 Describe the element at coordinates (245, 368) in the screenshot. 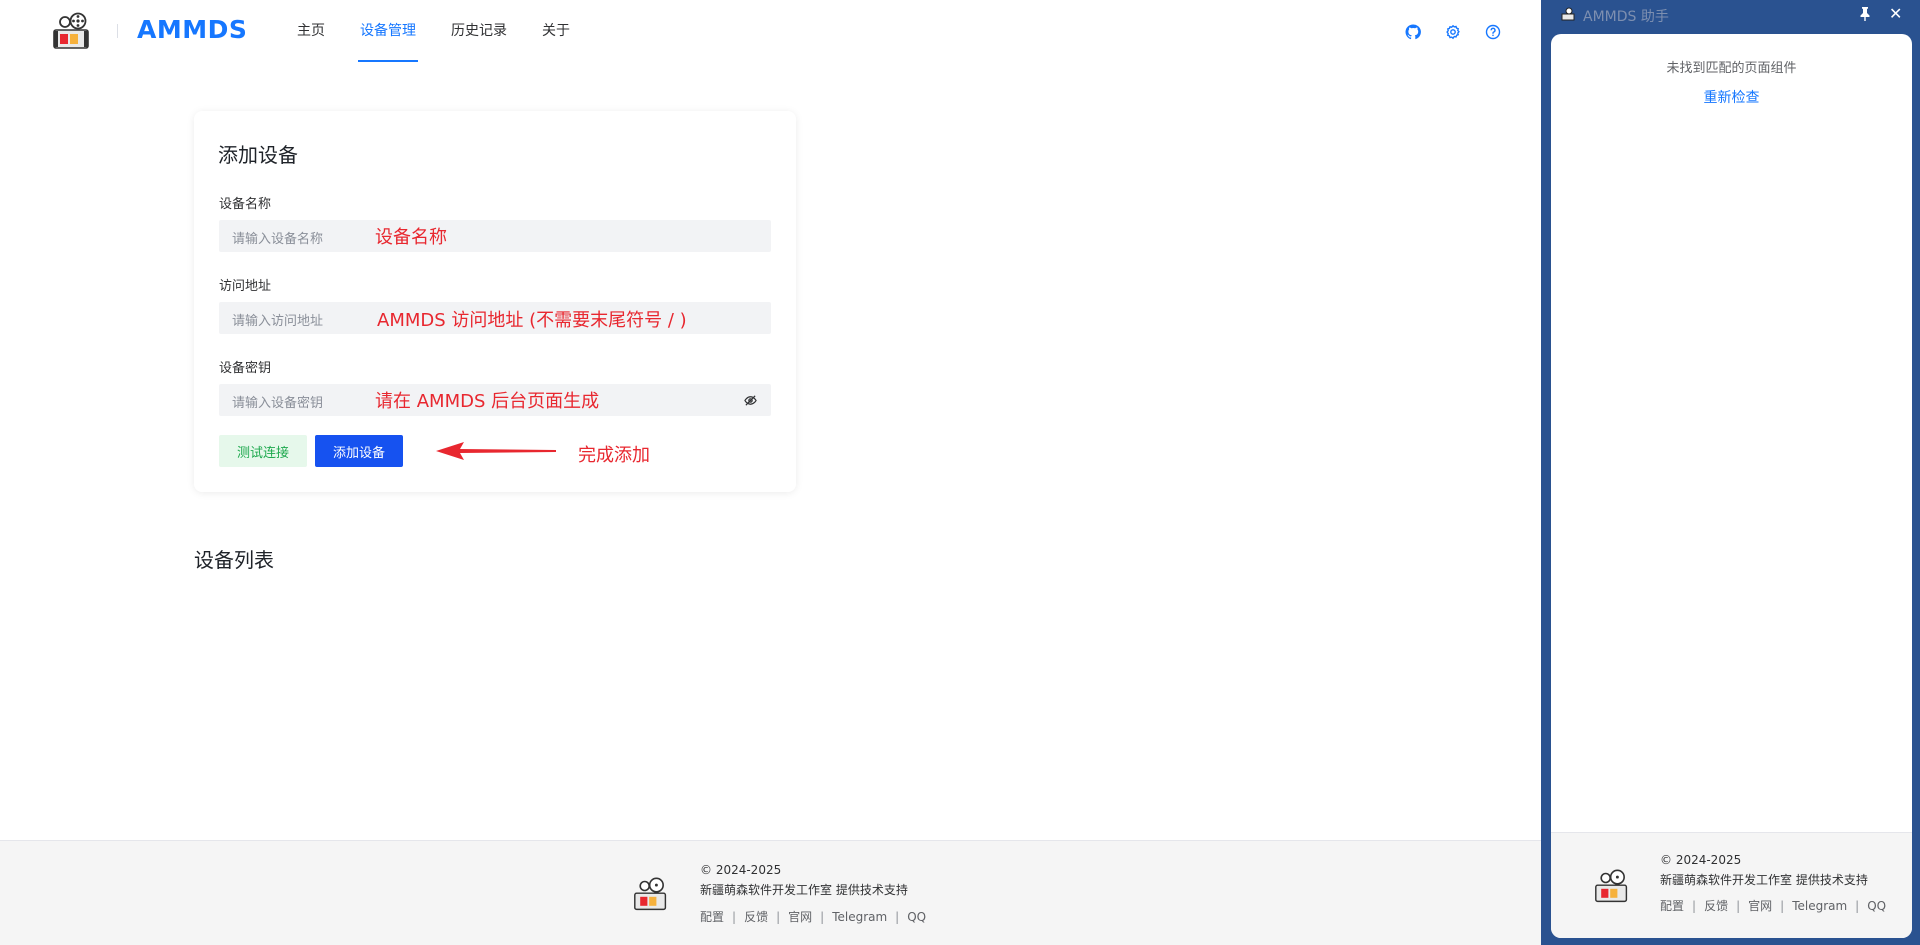

I see `device-key-label: 设备密钥` at that location.